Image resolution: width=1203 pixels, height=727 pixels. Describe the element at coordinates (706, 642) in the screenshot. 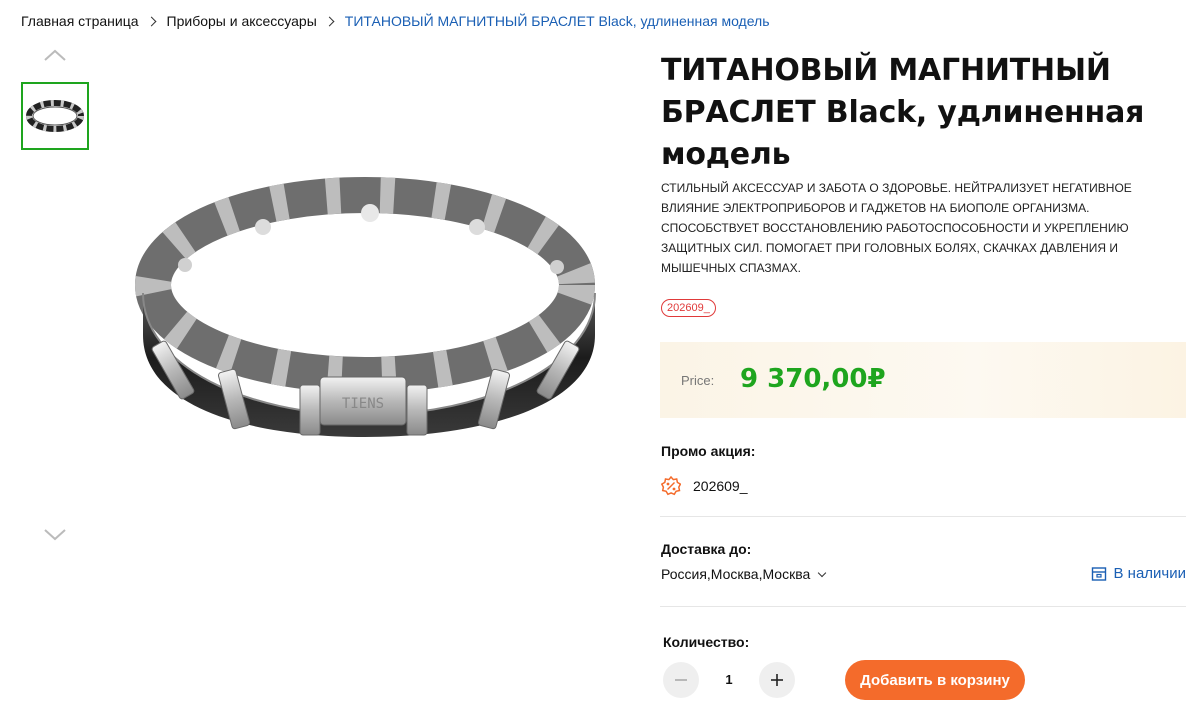

I see `quantity-title: Количество:` at that location.